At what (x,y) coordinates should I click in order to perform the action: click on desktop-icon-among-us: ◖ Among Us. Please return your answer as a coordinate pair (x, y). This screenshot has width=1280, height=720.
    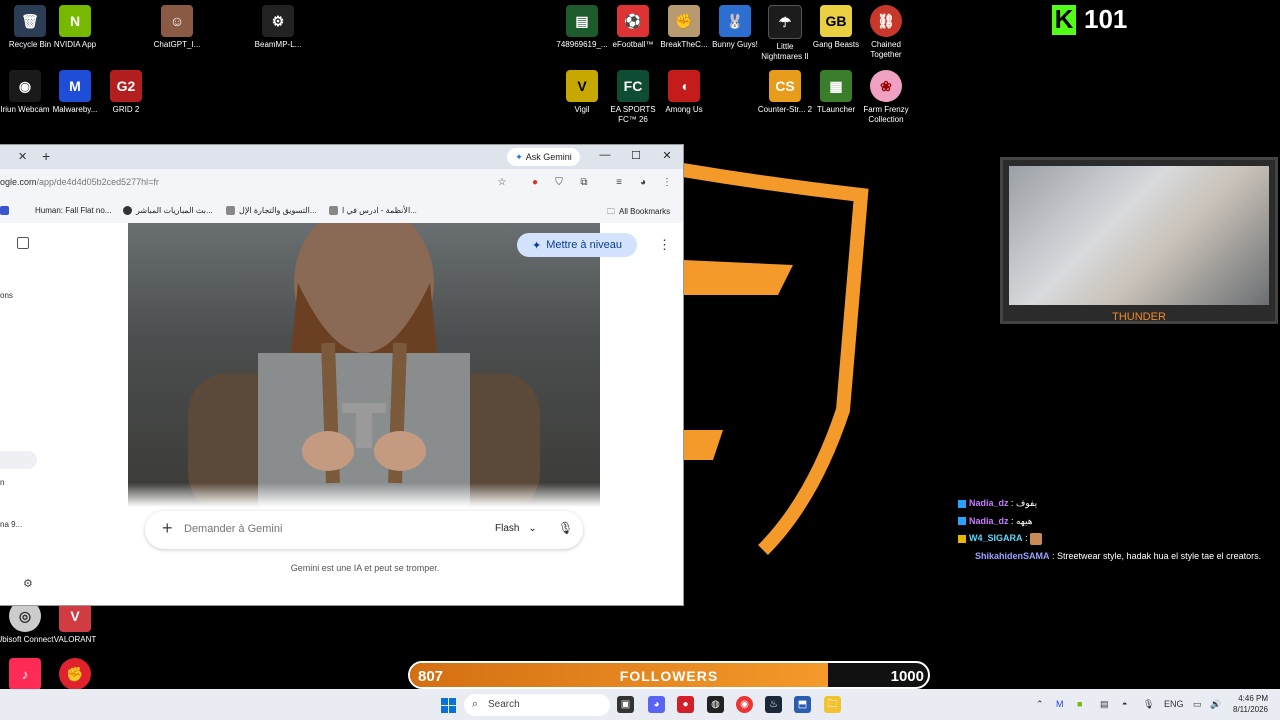
    Looking at the image, I should click on (684, 92).